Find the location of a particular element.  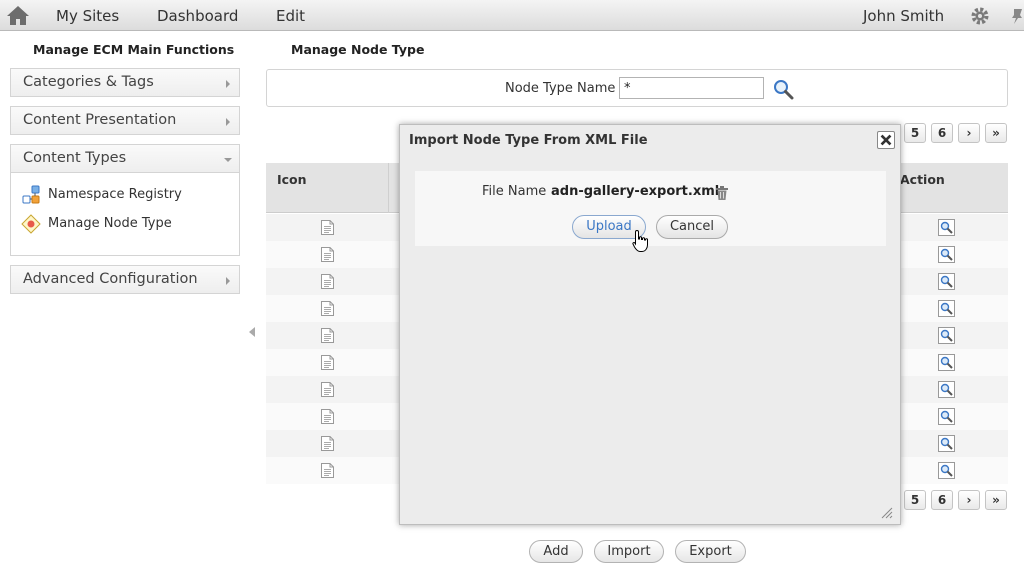

column-header-icon: Icon is located at coordinates (292, 179).